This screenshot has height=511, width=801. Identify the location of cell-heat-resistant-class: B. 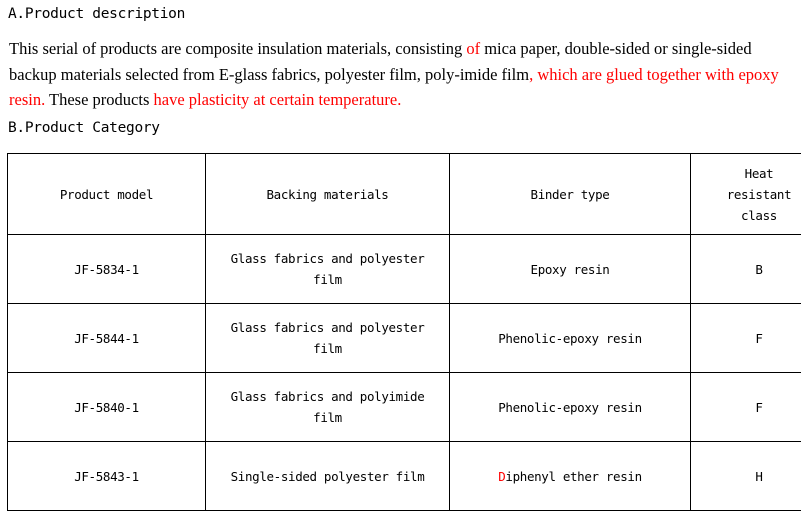
(746, 269).